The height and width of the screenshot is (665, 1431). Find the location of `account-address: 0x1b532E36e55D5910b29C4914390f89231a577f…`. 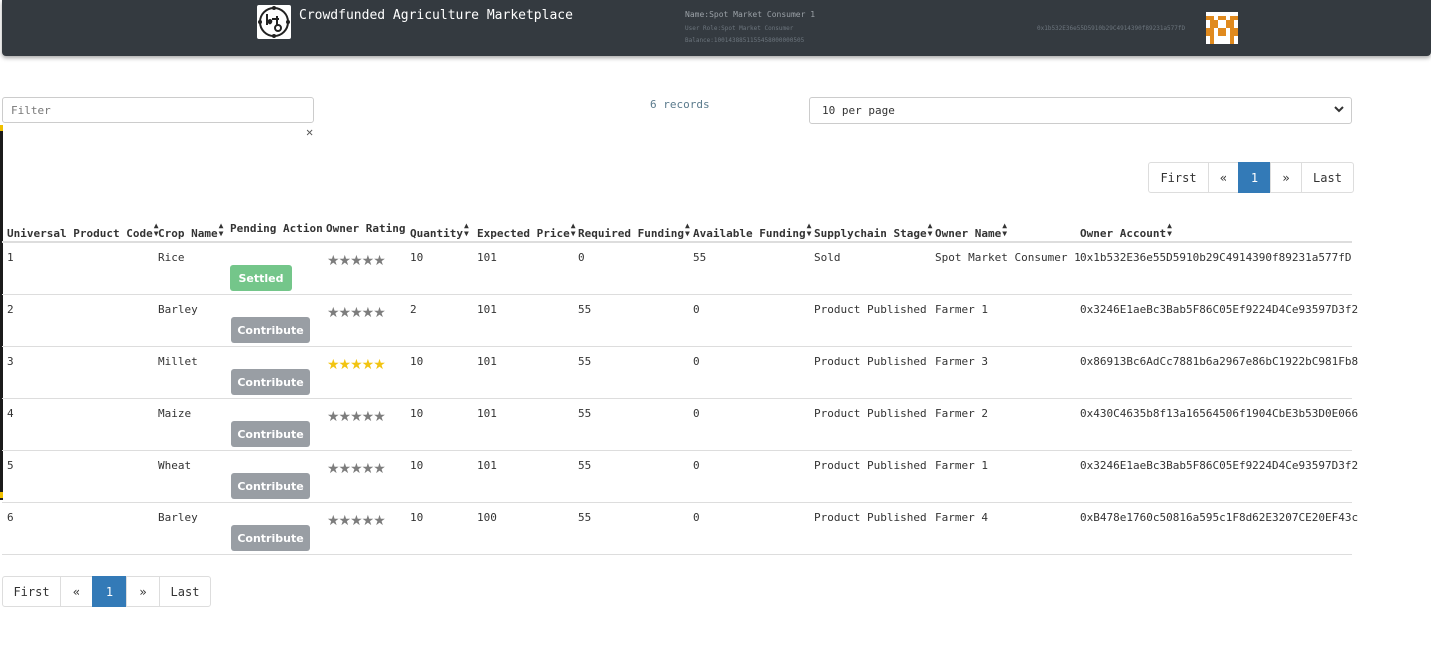

account-address: 0x1b532E36e55D5910b29C4914390f89231a577f… is located at coordinates (1111, 28).